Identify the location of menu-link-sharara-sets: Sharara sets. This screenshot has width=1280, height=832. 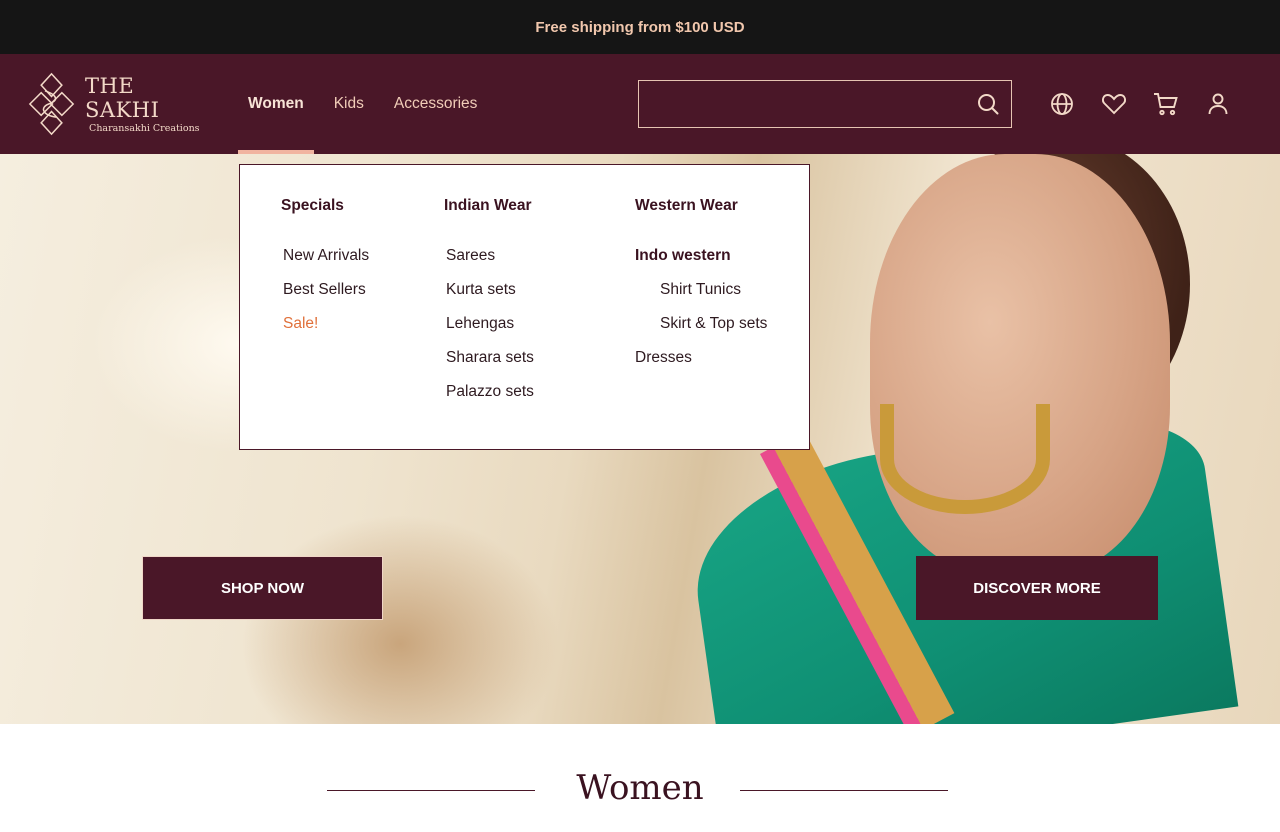
(490, 358).